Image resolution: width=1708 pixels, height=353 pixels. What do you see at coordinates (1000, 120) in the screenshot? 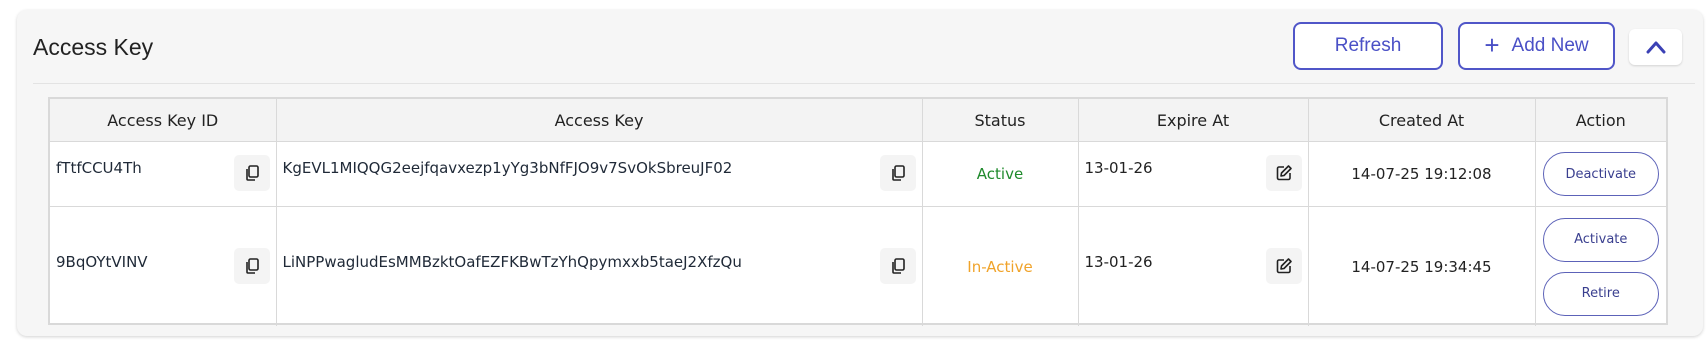
I see `column-header-status: Status` at bounding box center [1000, 120].